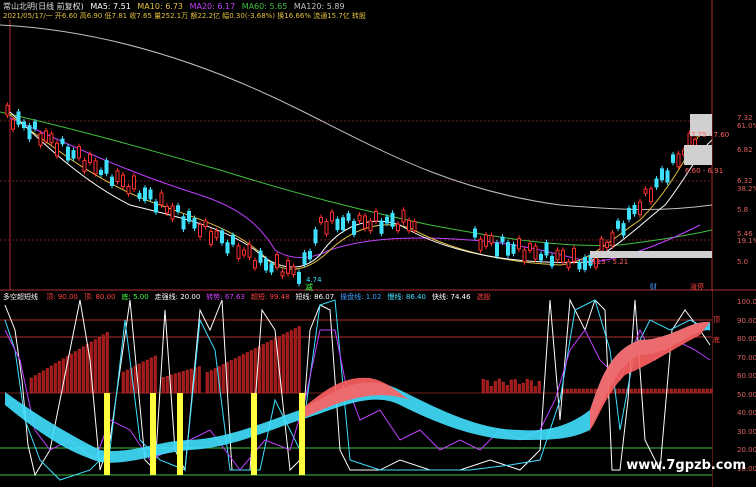 This screenshot has height=487, width=756. I want to click on indicator-title: 多空超短线, so click(20, 297).